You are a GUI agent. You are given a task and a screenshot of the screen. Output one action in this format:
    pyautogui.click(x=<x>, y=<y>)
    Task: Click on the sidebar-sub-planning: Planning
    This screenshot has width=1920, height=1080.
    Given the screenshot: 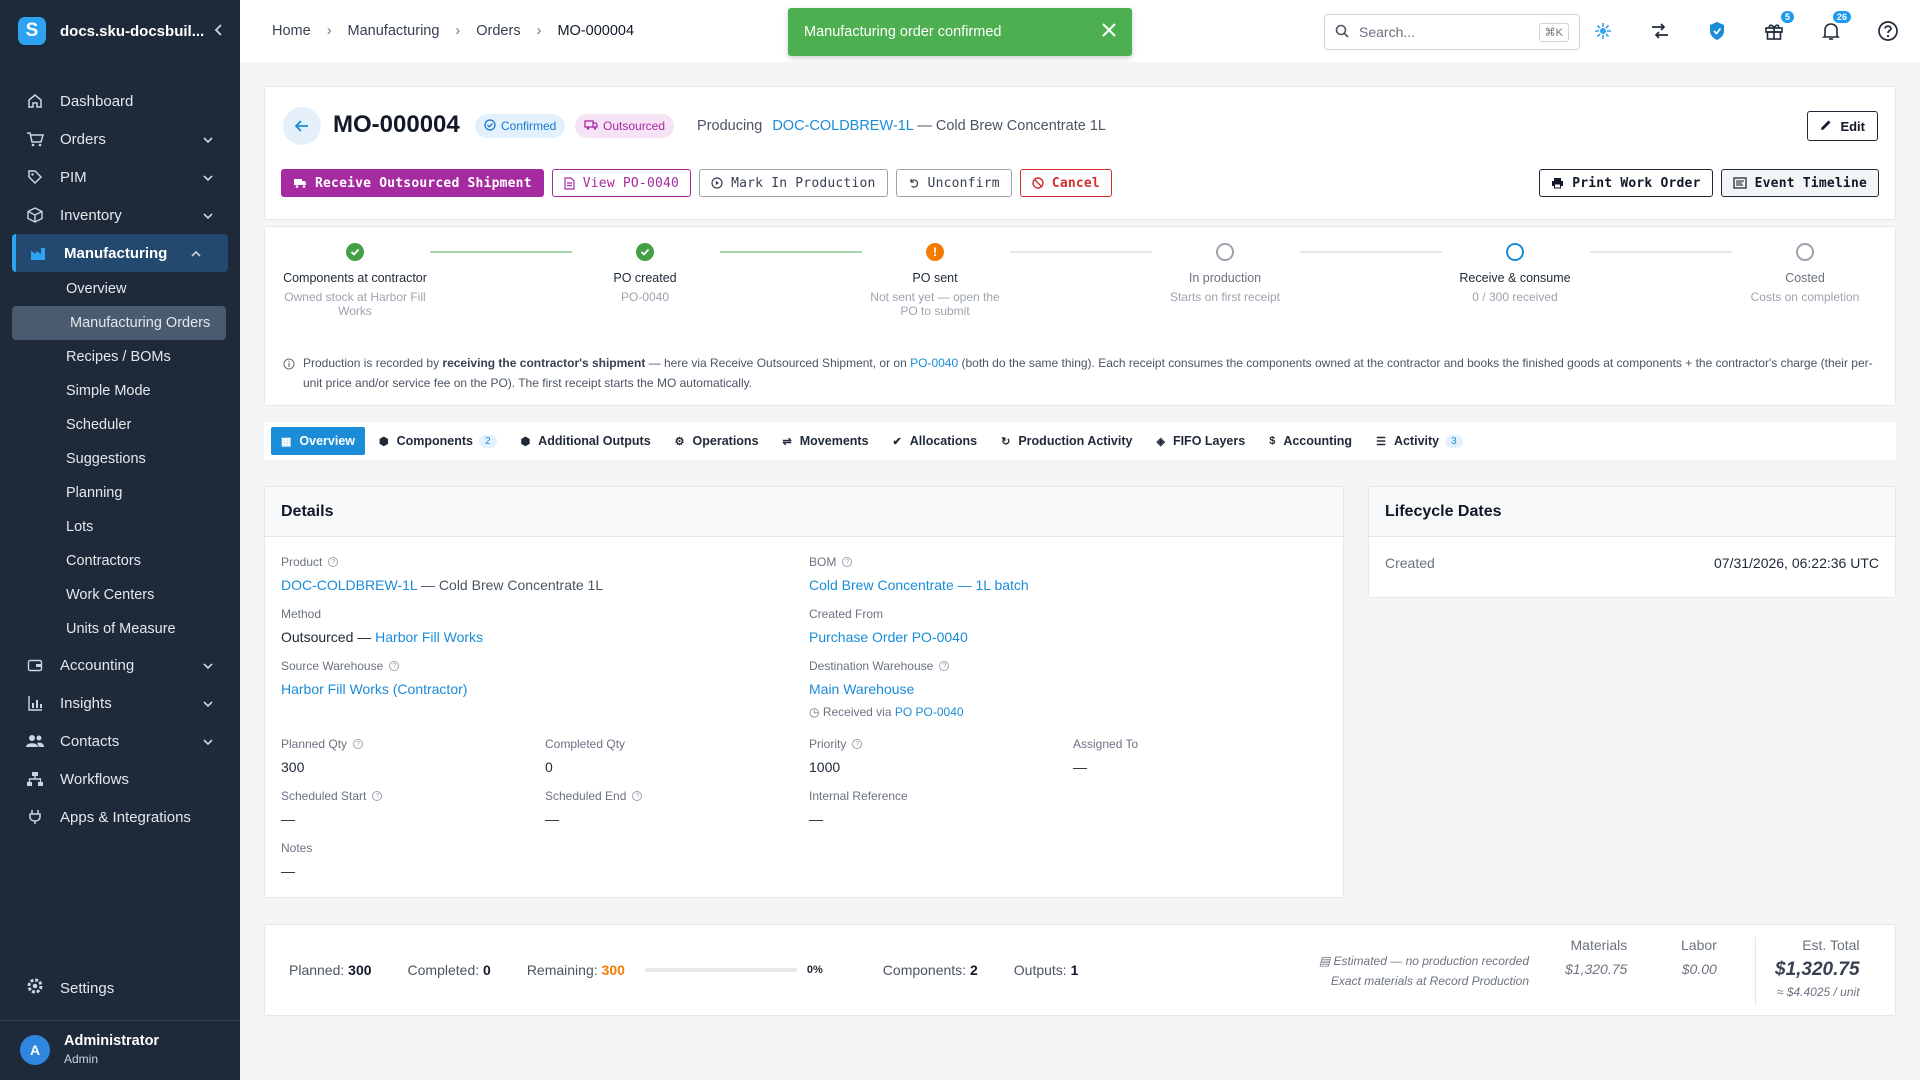 What is the action you would take?
    pyautogui.click(x=120, y=493)
    